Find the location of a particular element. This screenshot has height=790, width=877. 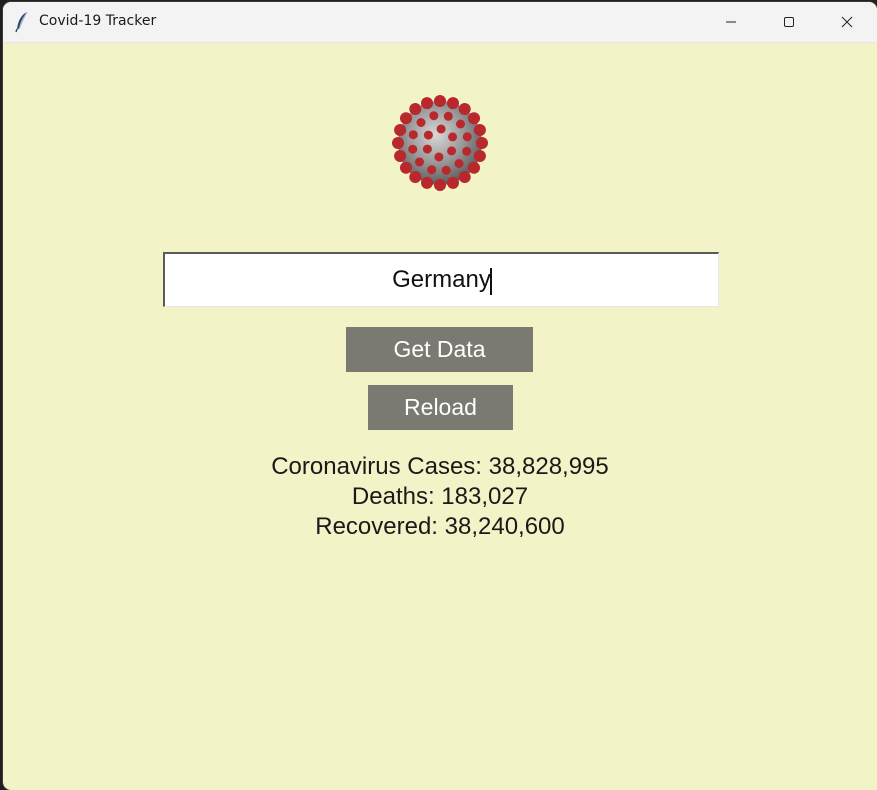

close-button is located at coordinates (847, 22).